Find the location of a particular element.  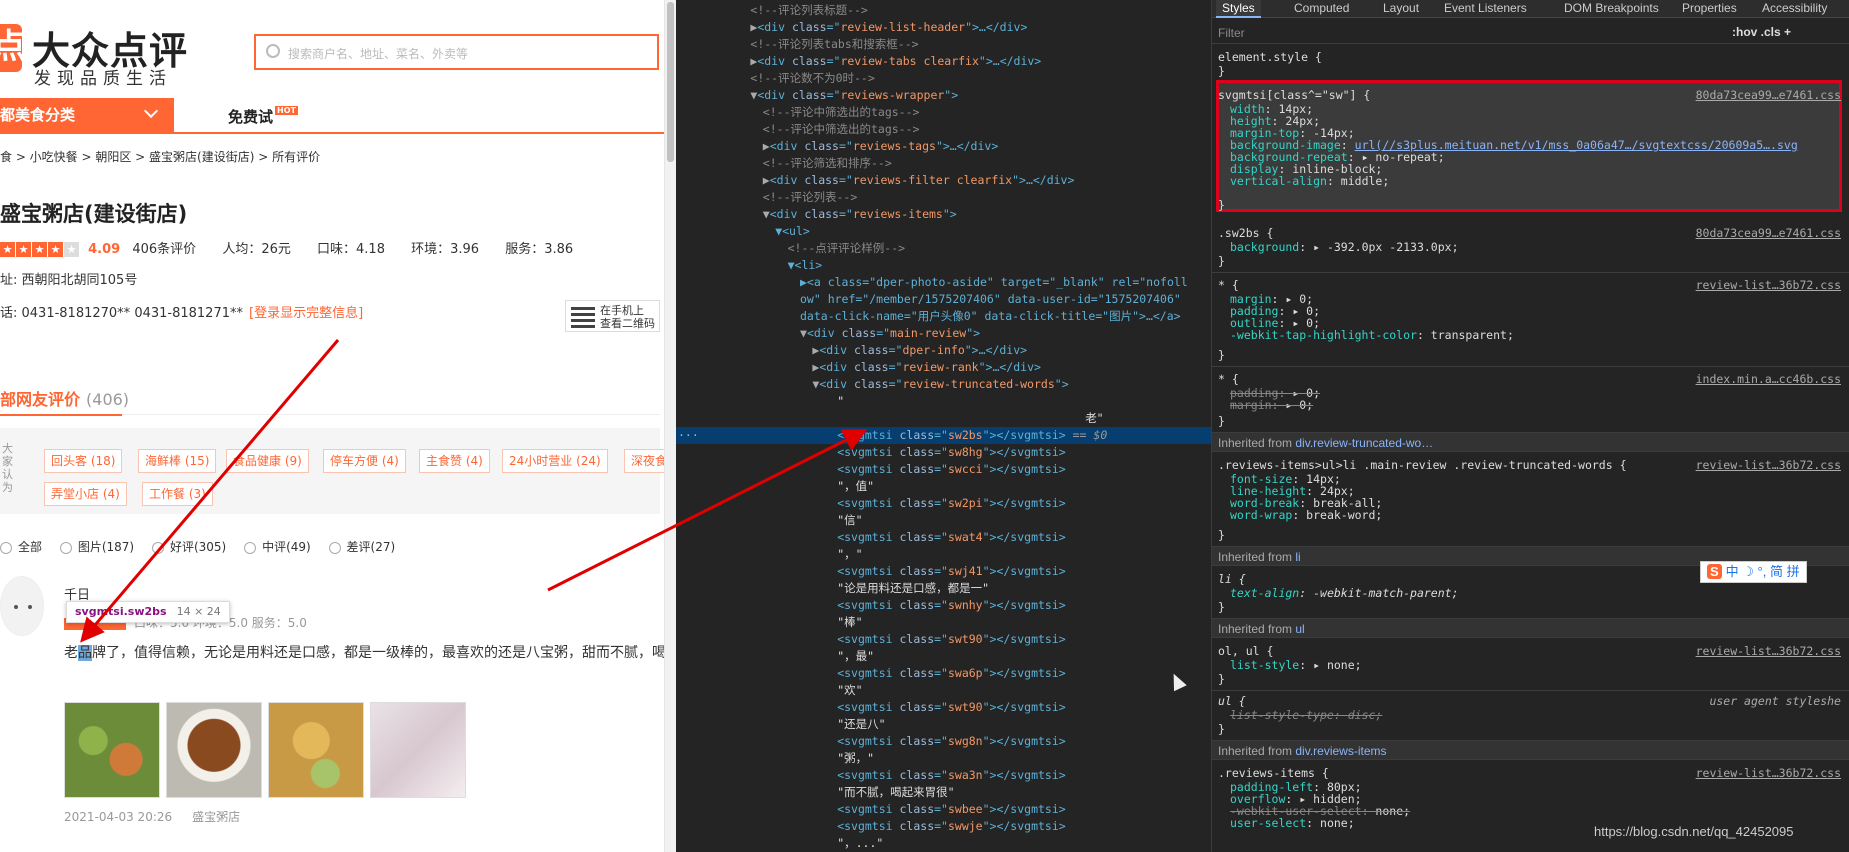

filter-neutral: 中评(49) is located at coordinates (277, 547).